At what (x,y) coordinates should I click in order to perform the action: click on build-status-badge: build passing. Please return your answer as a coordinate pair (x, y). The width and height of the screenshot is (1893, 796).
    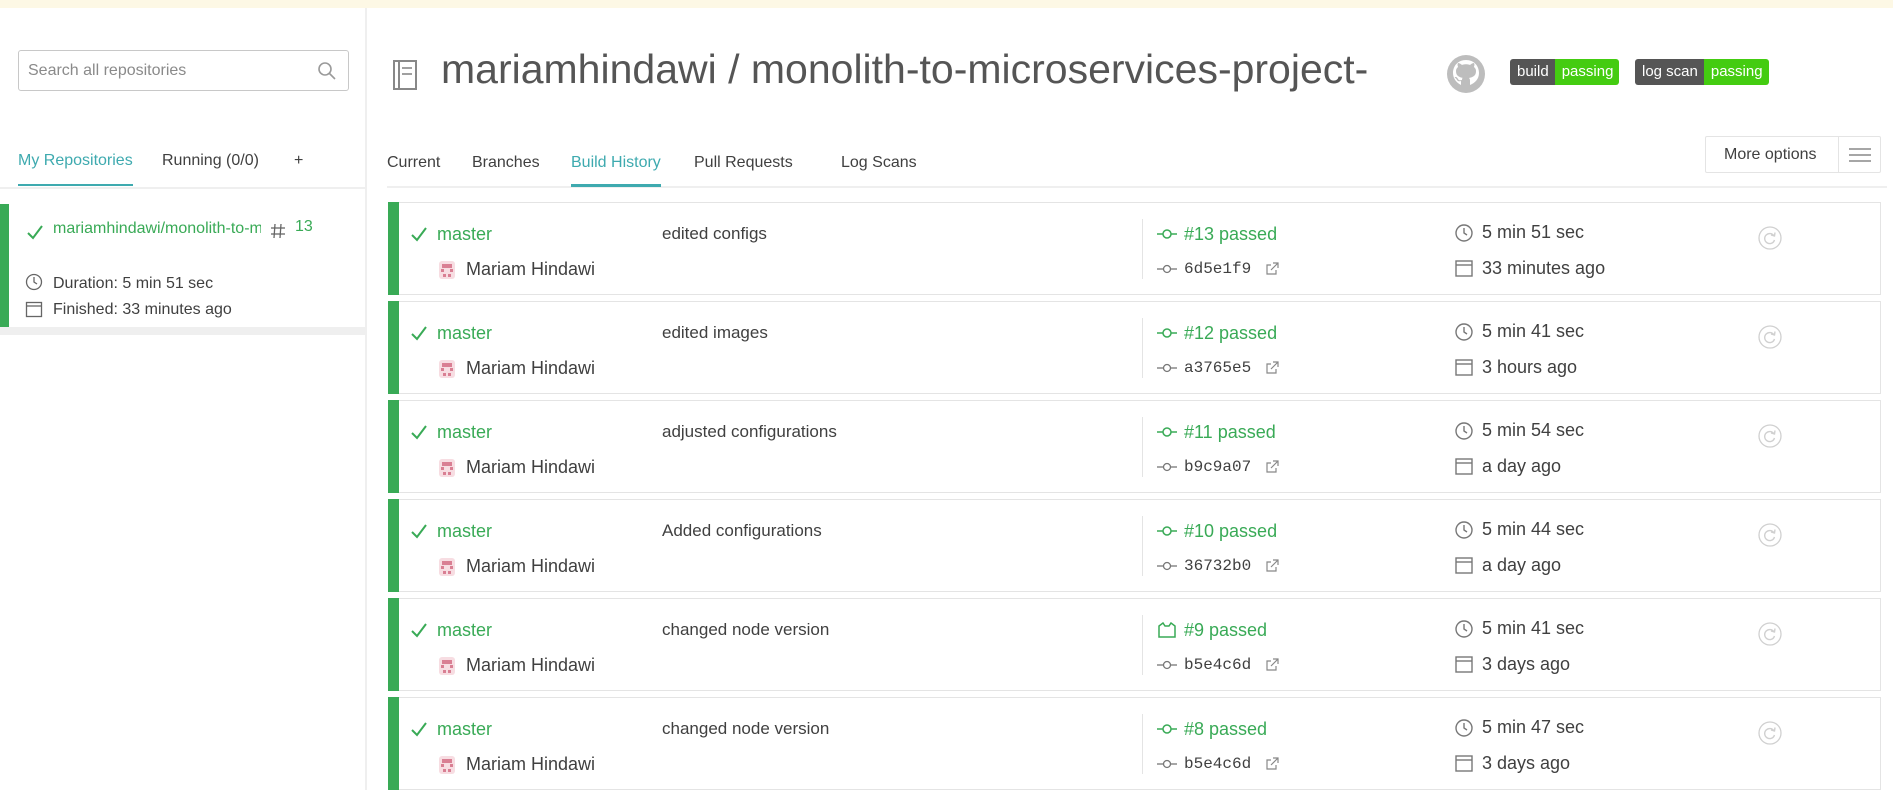
    Looking at the image, I should click on (1565, 72).